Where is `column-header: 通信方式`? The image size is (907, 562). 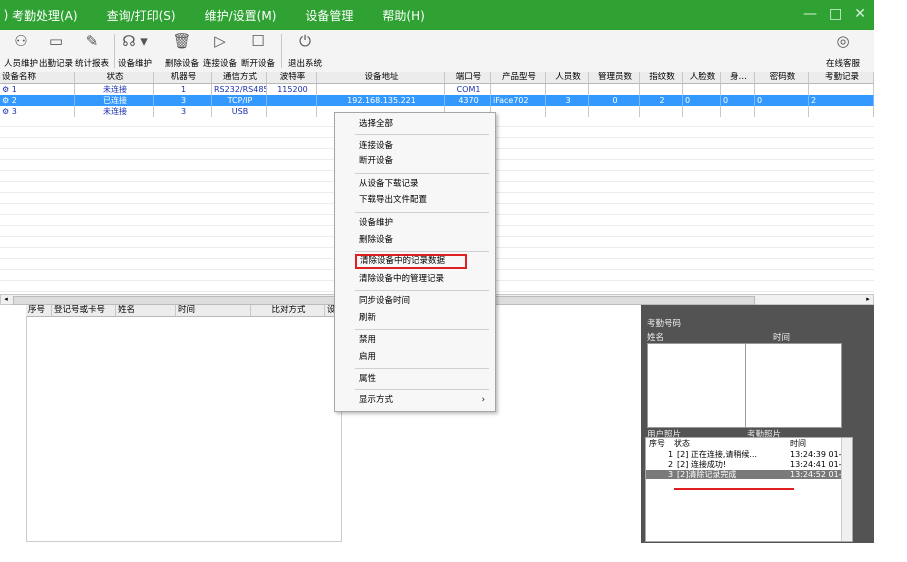
column-header: 通信方式 is located at coordinates (239, 77).